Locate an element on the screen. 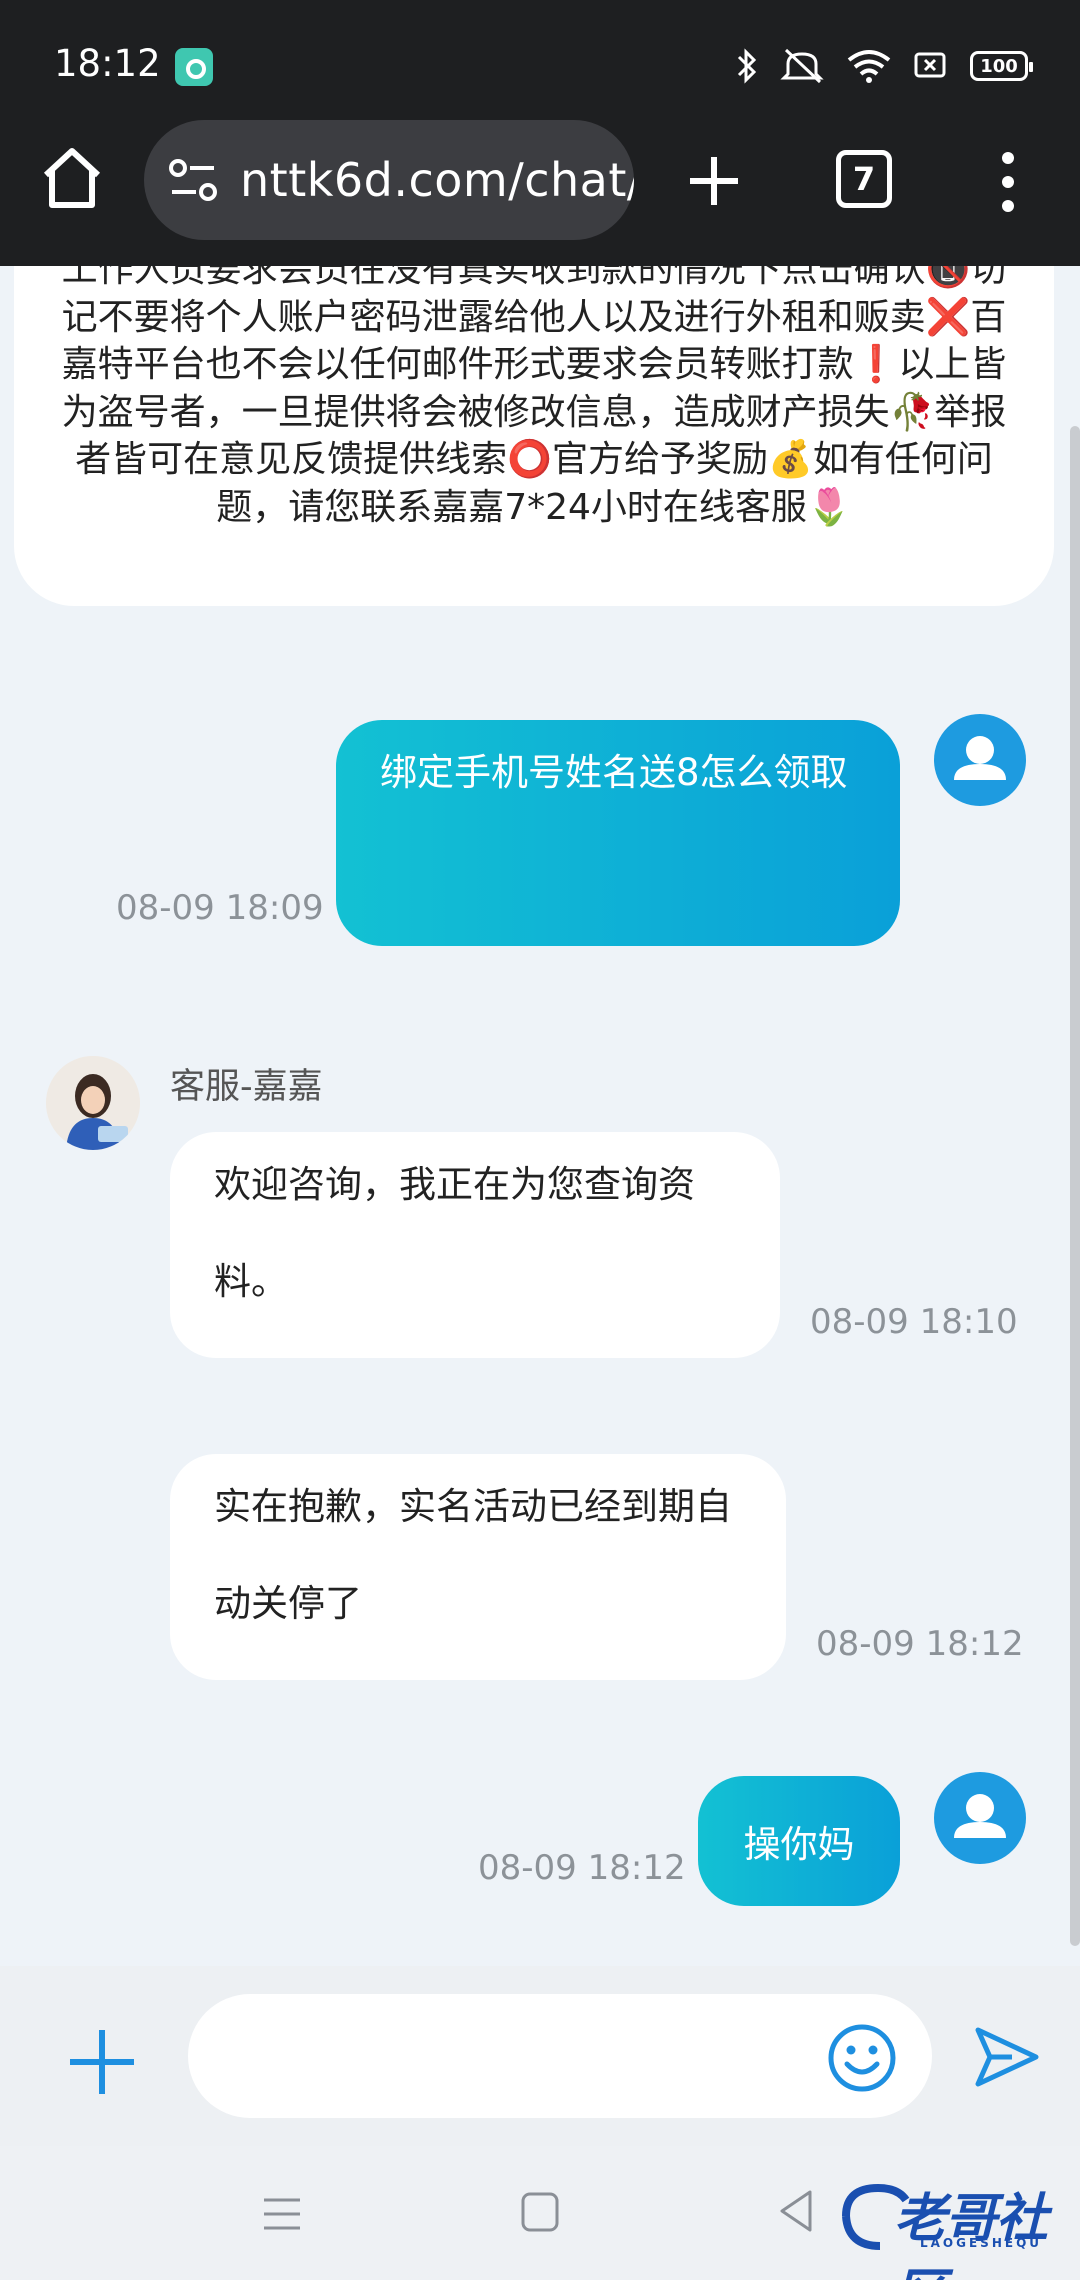 The image size is (1080, 2280). watermark: 老哥社区 LAOGESHEQU is located at coordinates (956, 2228).